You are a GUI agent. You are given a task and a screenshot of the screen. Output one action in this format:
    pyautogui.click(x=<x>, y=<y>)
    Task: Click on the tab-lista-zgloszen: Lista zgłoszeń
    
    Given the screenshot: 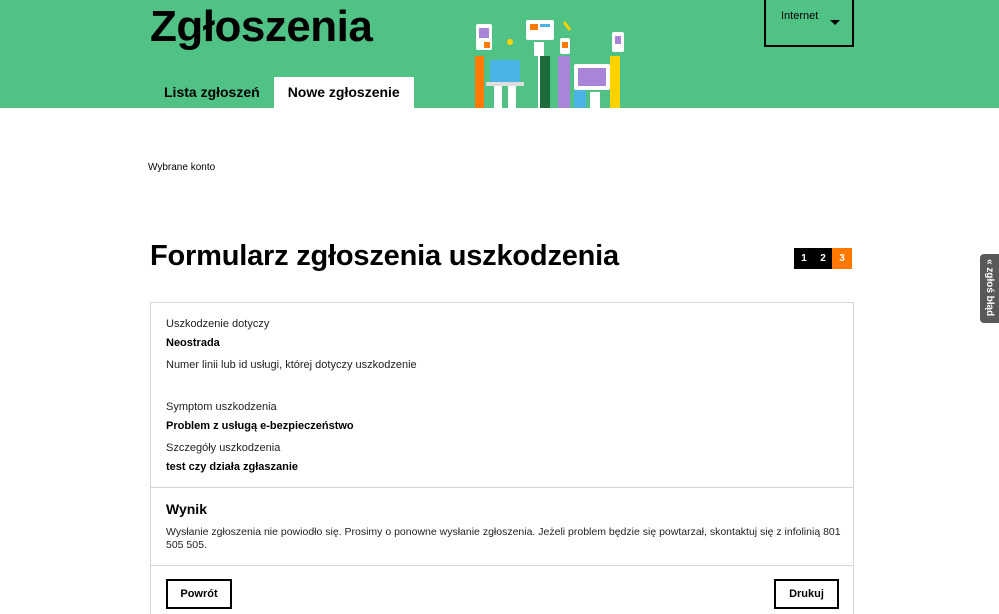 What is the action you would take?
    pyautogui.click(x=212, y=92)
    